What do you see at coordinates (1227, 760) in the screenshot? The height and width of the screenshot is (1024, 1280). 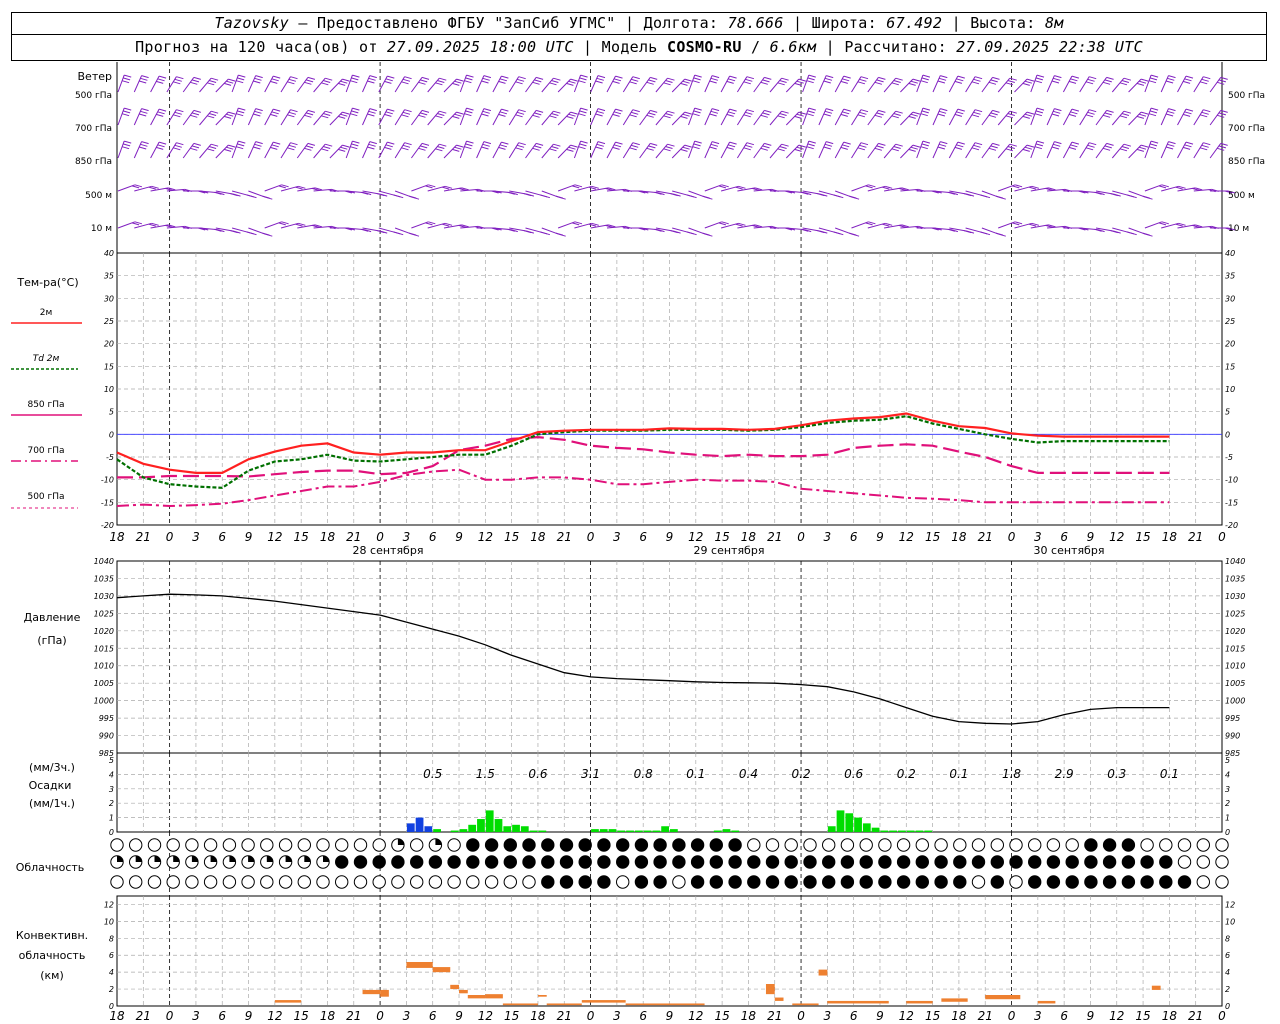 I see `precip-tick-label-right: 5` at bounding box center [1227, 760].